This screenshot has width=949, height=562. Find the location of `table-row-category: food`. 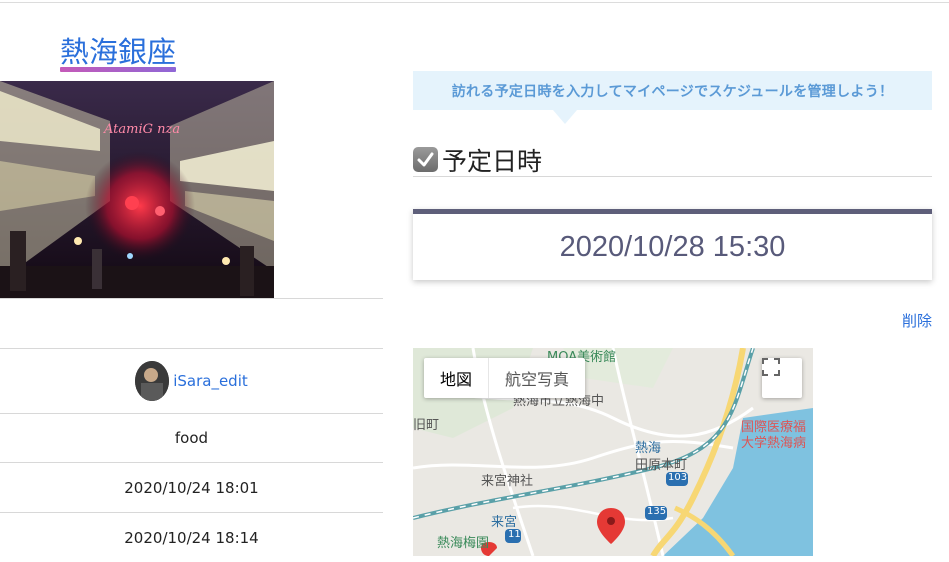

table-row-category: food is located at coordinates (191, 437).